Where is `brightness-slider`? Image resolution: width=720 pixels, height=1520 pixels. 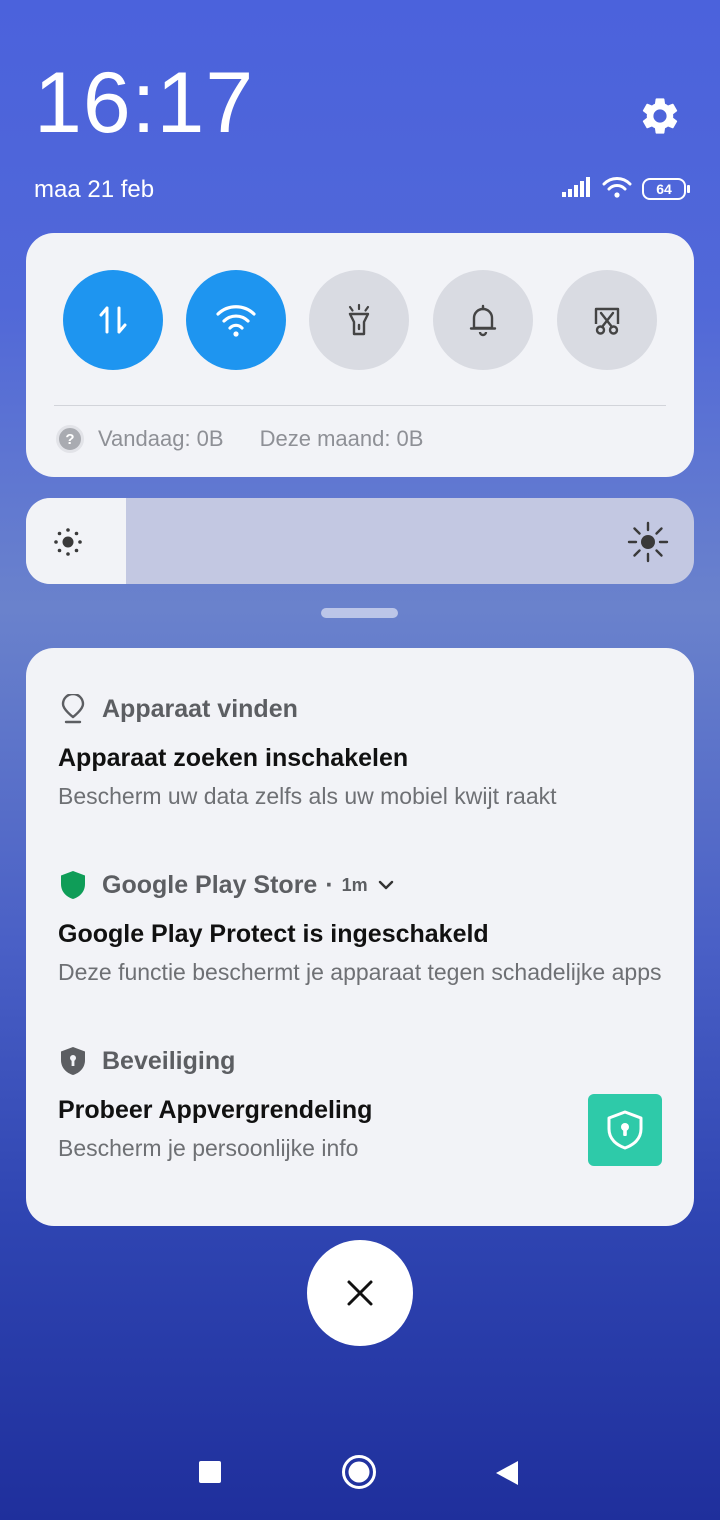
brightness-slider is located at coordinates (360, 541).